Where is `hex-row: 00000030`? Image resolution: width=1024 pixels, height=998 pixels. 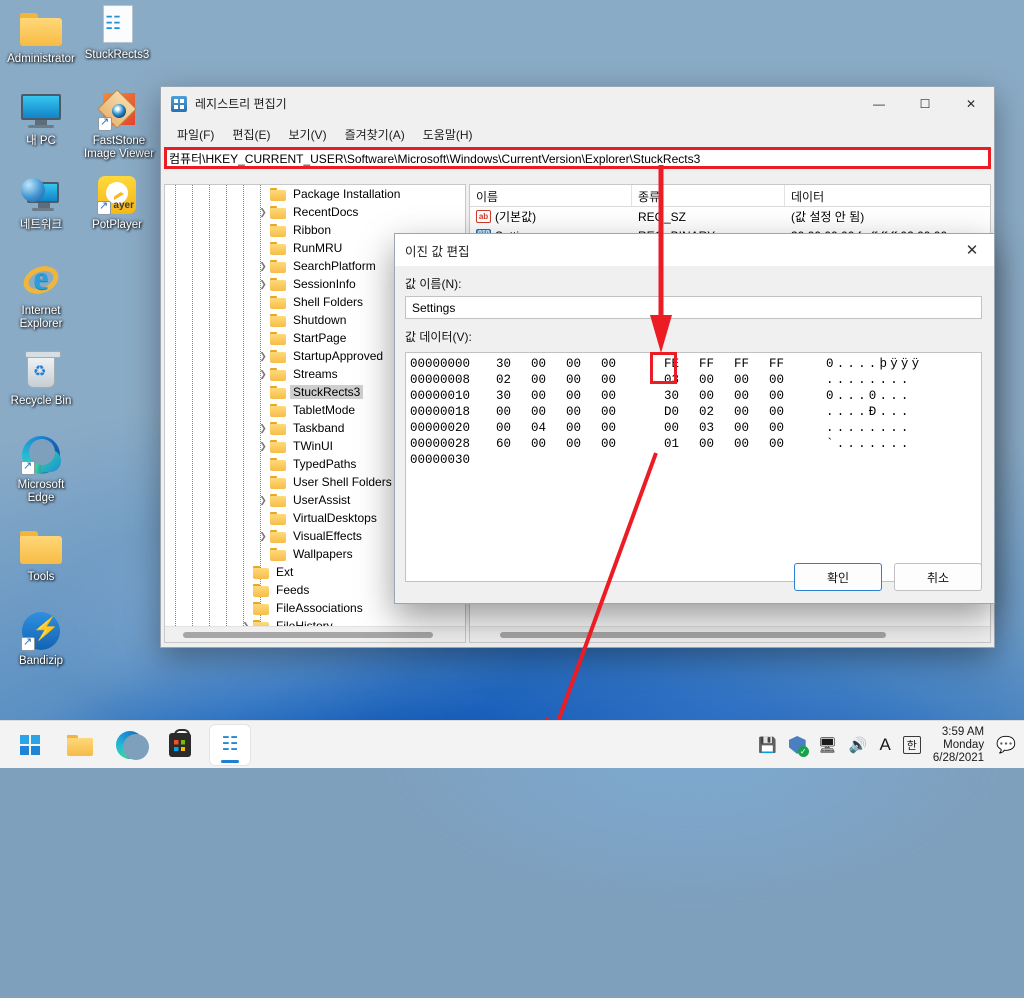
hex-row: 00000030 is located at coordinates (695, 460).